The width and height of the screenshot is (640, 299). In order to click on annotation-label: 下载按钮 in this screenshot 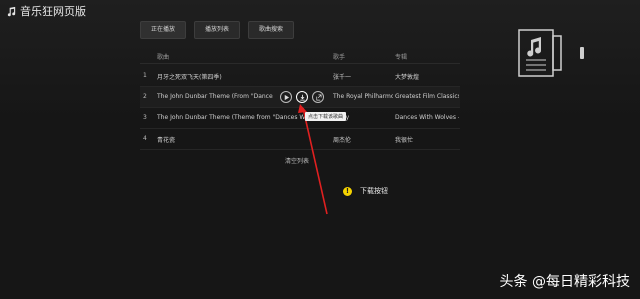, I will do `click(374, 191)`.